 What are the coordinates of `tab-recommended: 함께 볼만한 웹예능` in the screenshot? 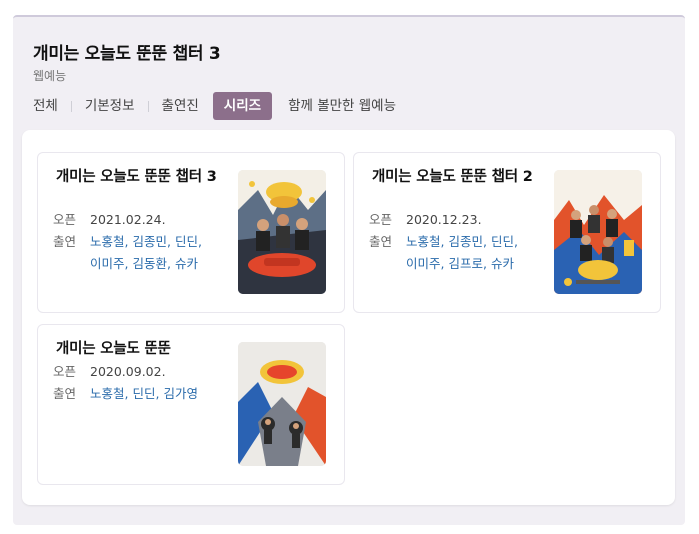 It's located at (342, 106).